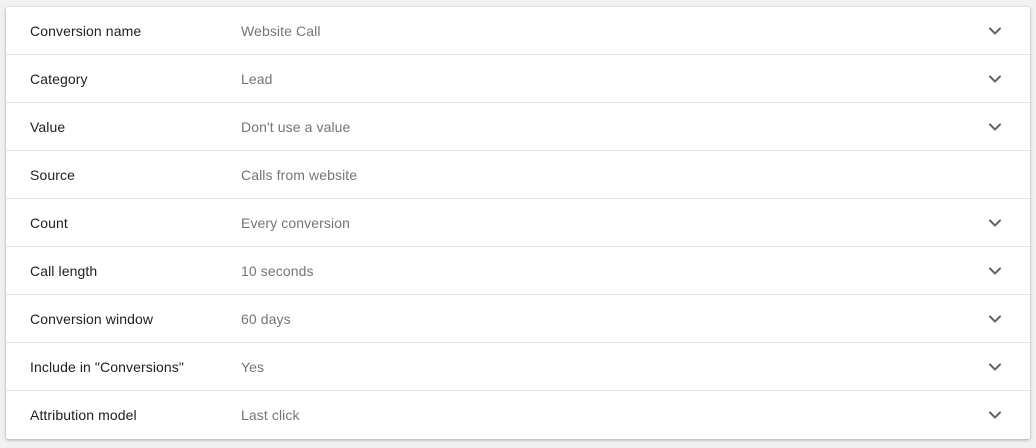 This screenshot has height=448, width=1036. What do you see at coordinates (83, 414) in the screenshot?
I see `setting-label: Attribution model` at bounding box center [83, 414].